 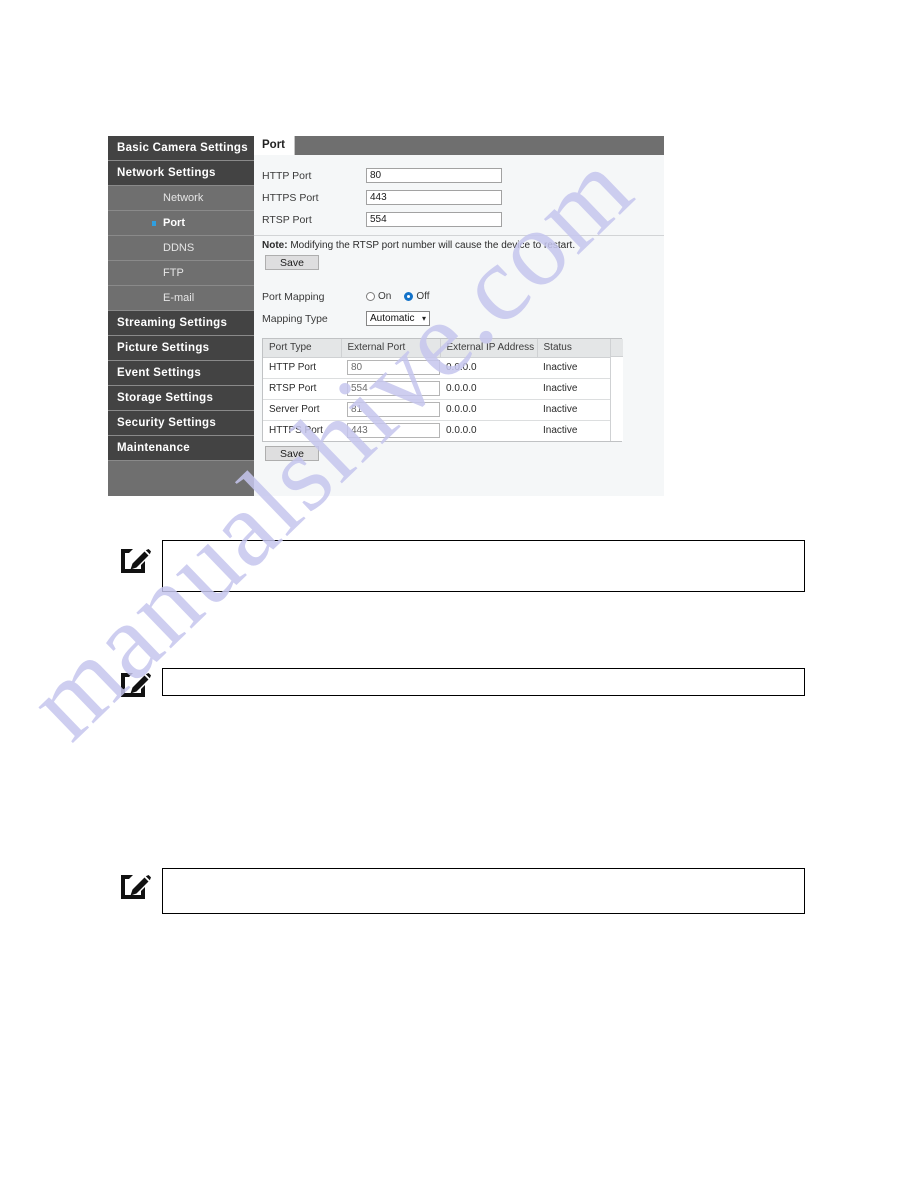 What do you see at coordinates (573, 348) in the screenshot?
I see `th-status: Status` at bounding box center [573, 348].